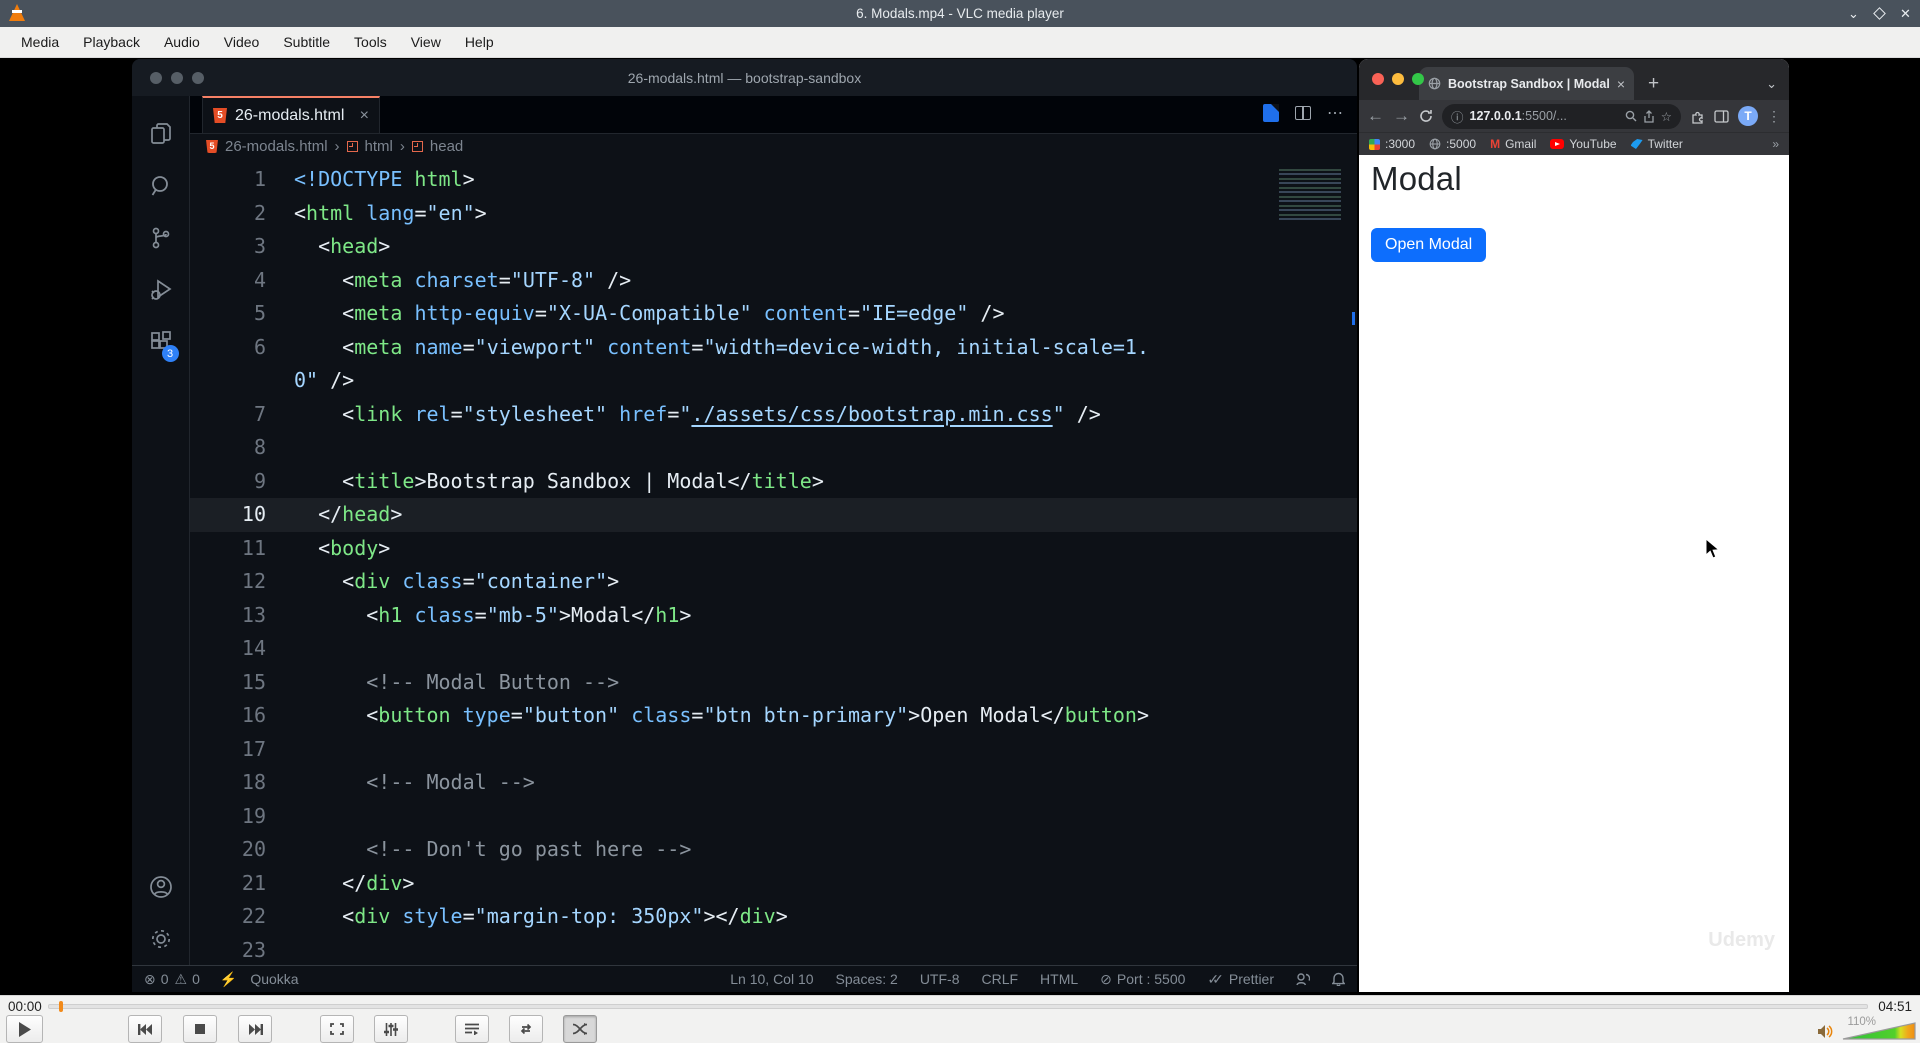  What do you see at coordinates (1526, 83) in the screenshot?
I see `browser-tab: Bootstrap Sandbox | Modal ×` at bounding box center [1526, 83].